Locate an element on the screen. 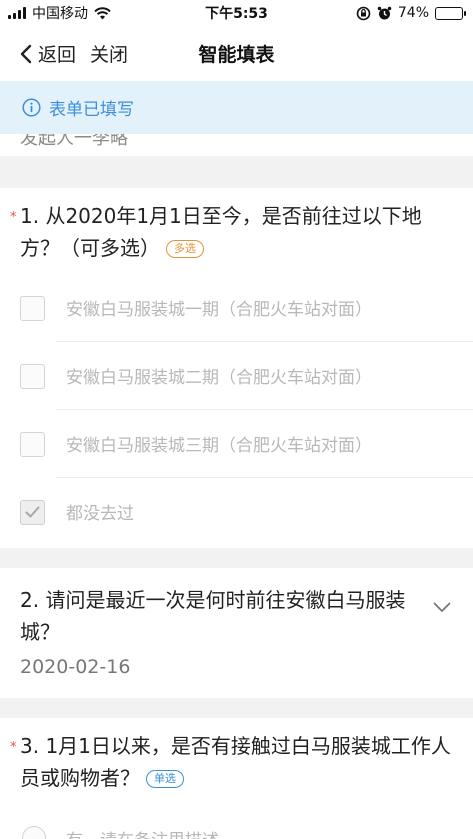 The height and width of the screenshot is (839, 473). status-right: 74% is located at coordinates (411, 13).